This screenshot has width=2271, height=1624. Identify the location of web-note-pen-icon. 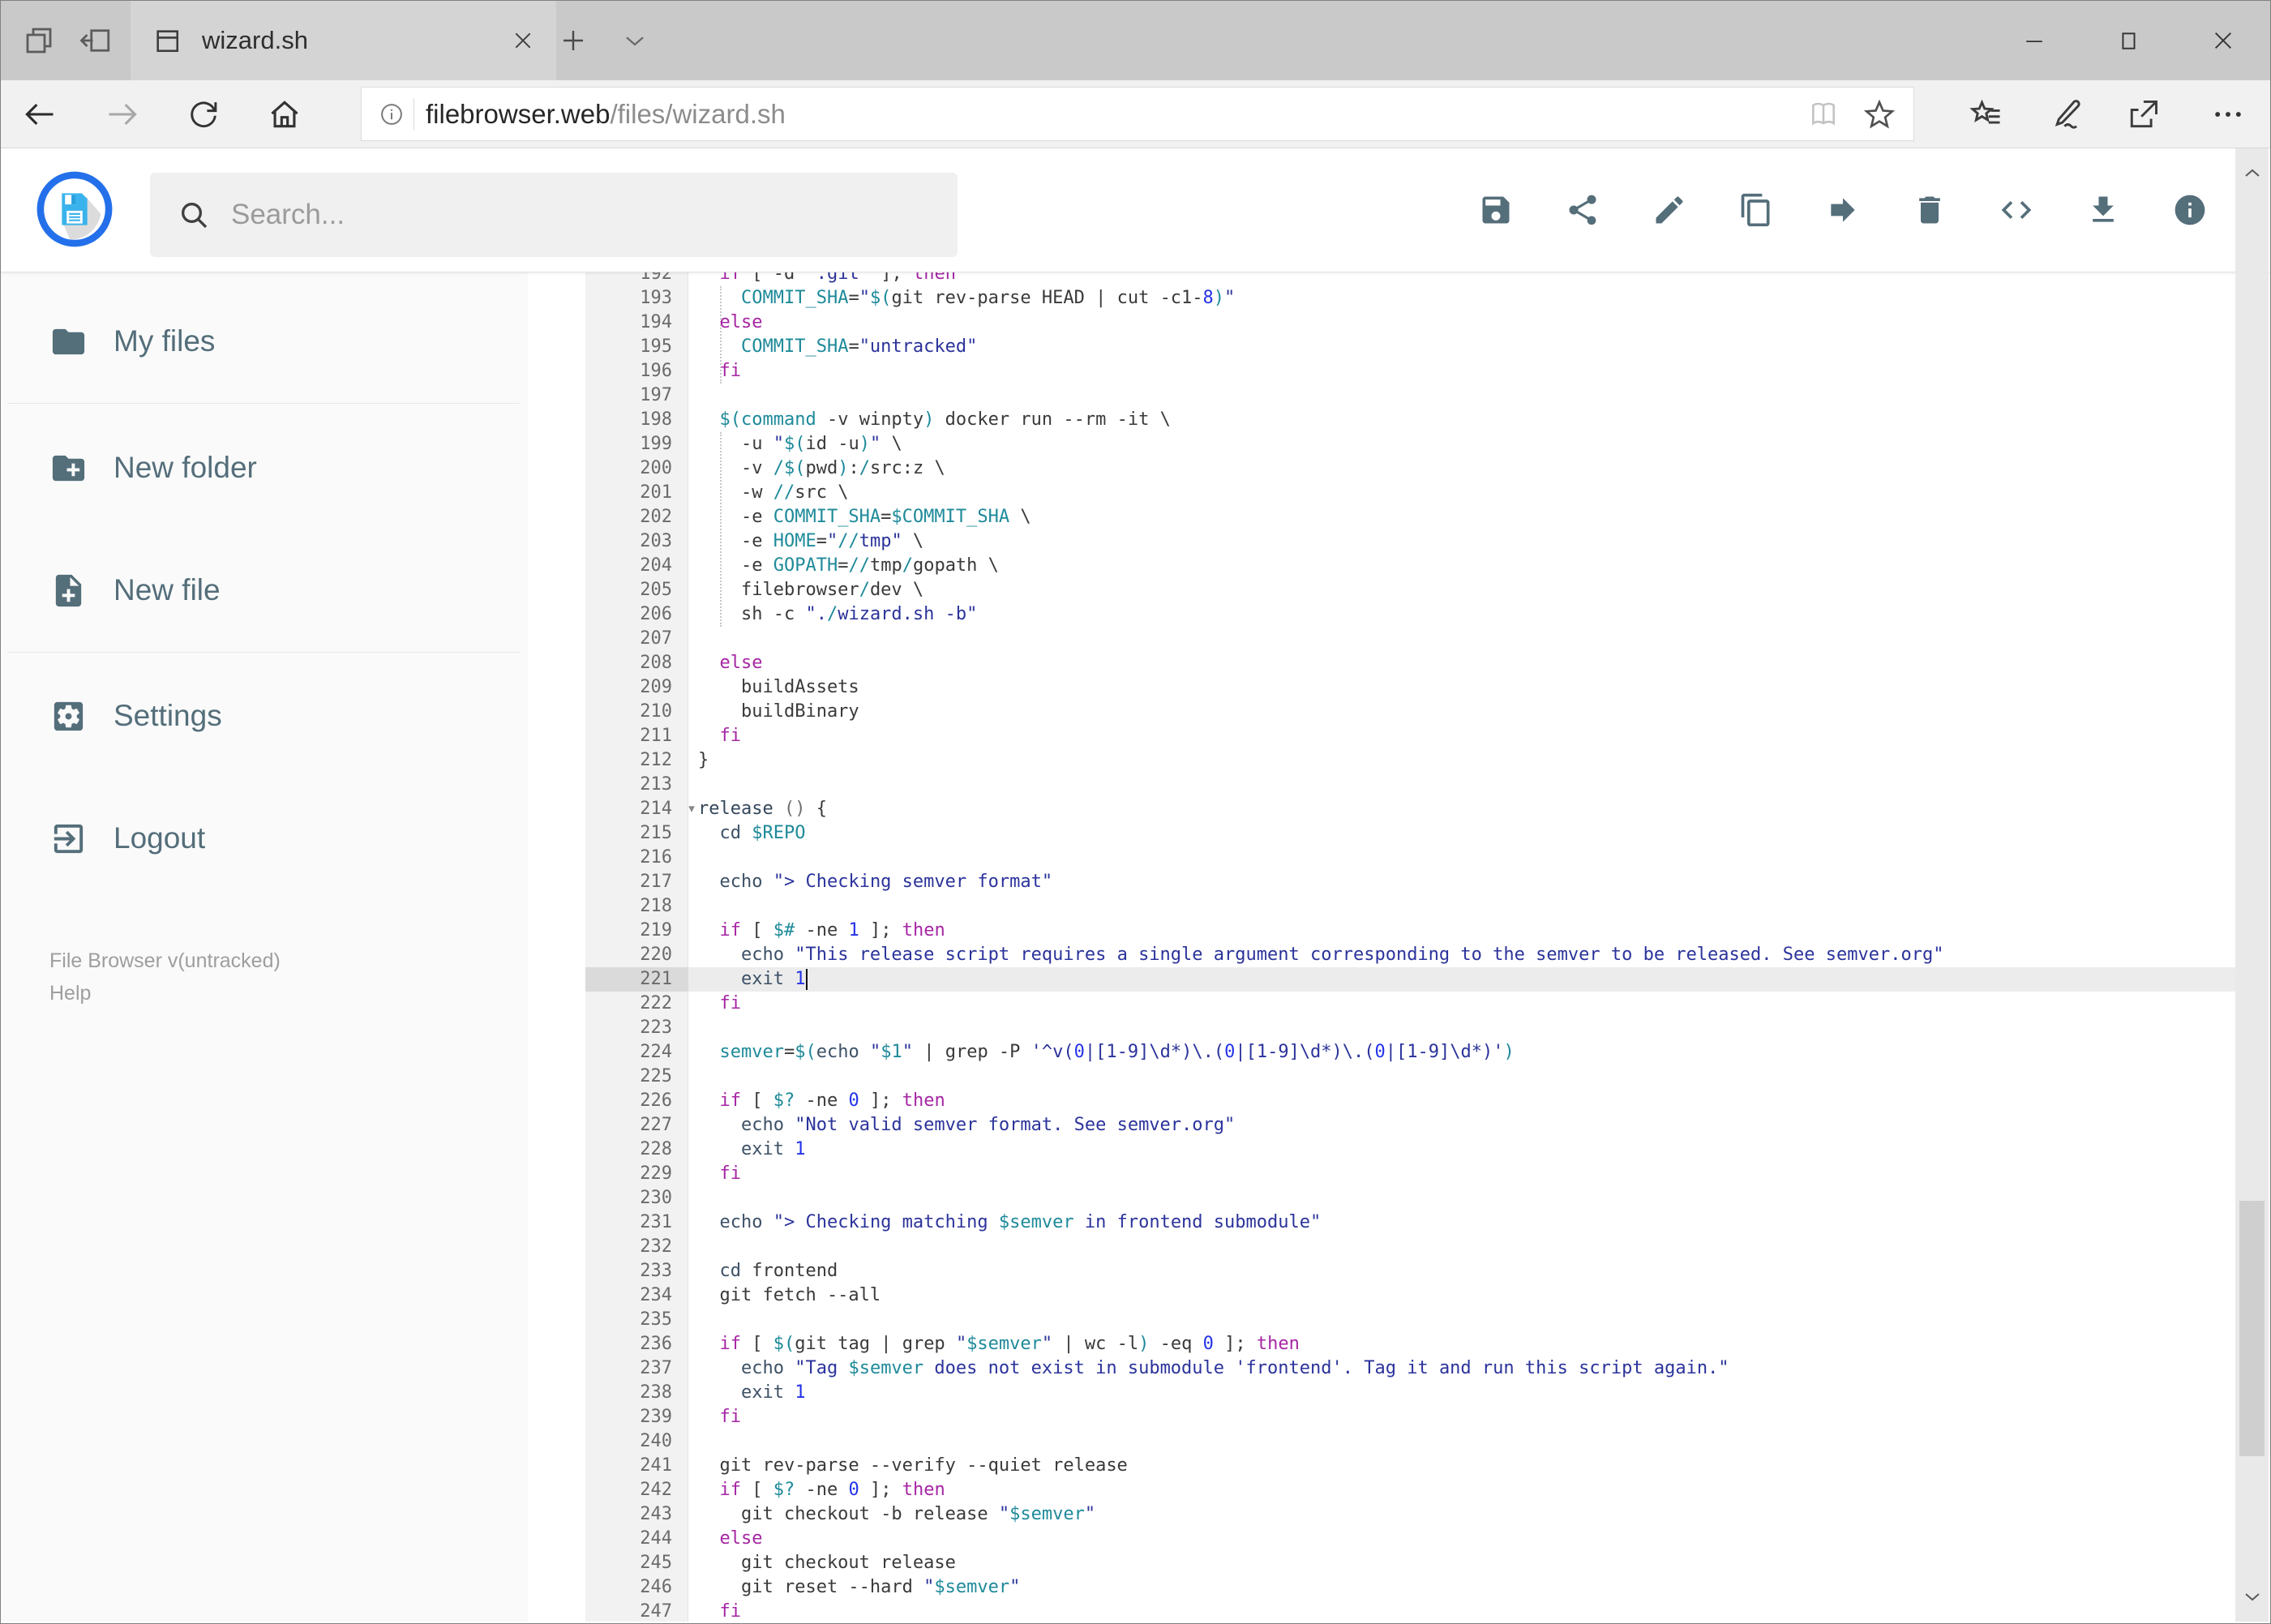
(2068, 115).